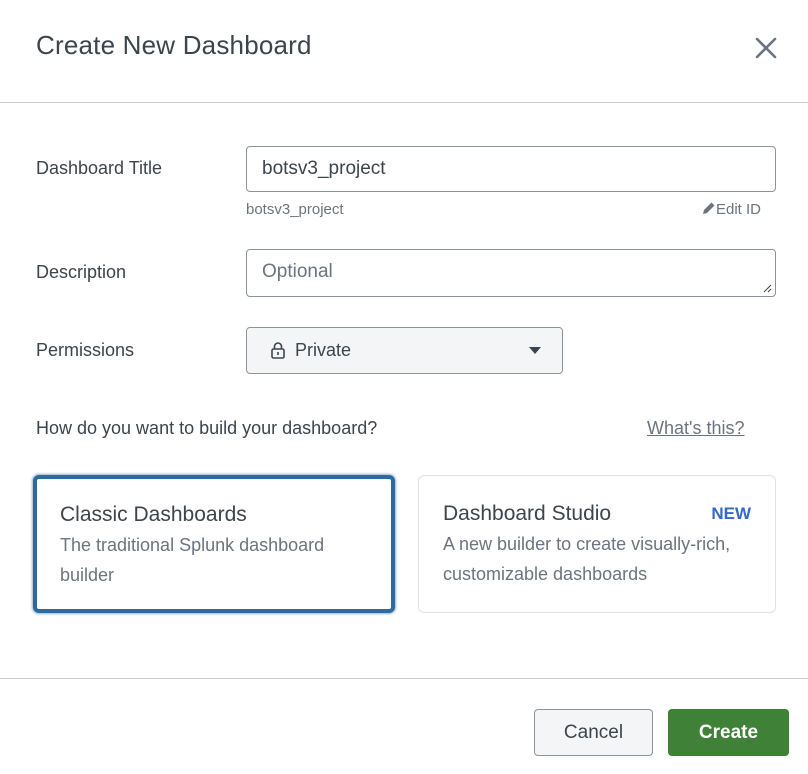 This screenshot has width=808, height=774. Describe the element at coordinates (739, 209) in the screenshot. I see `edit-id-label: Edit ID` at that location.